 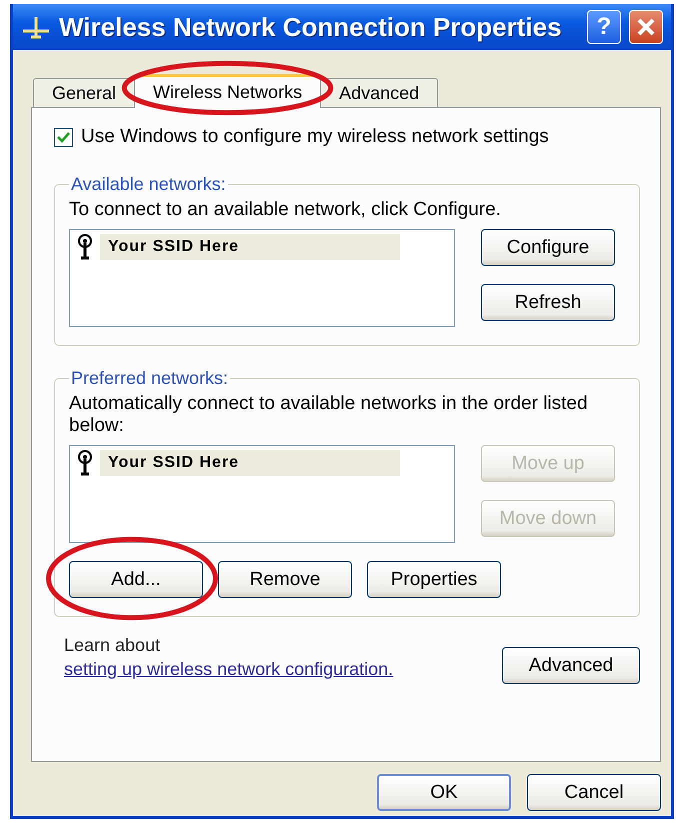 I want to click on side-button: Configure, so click(x=548, y=247).